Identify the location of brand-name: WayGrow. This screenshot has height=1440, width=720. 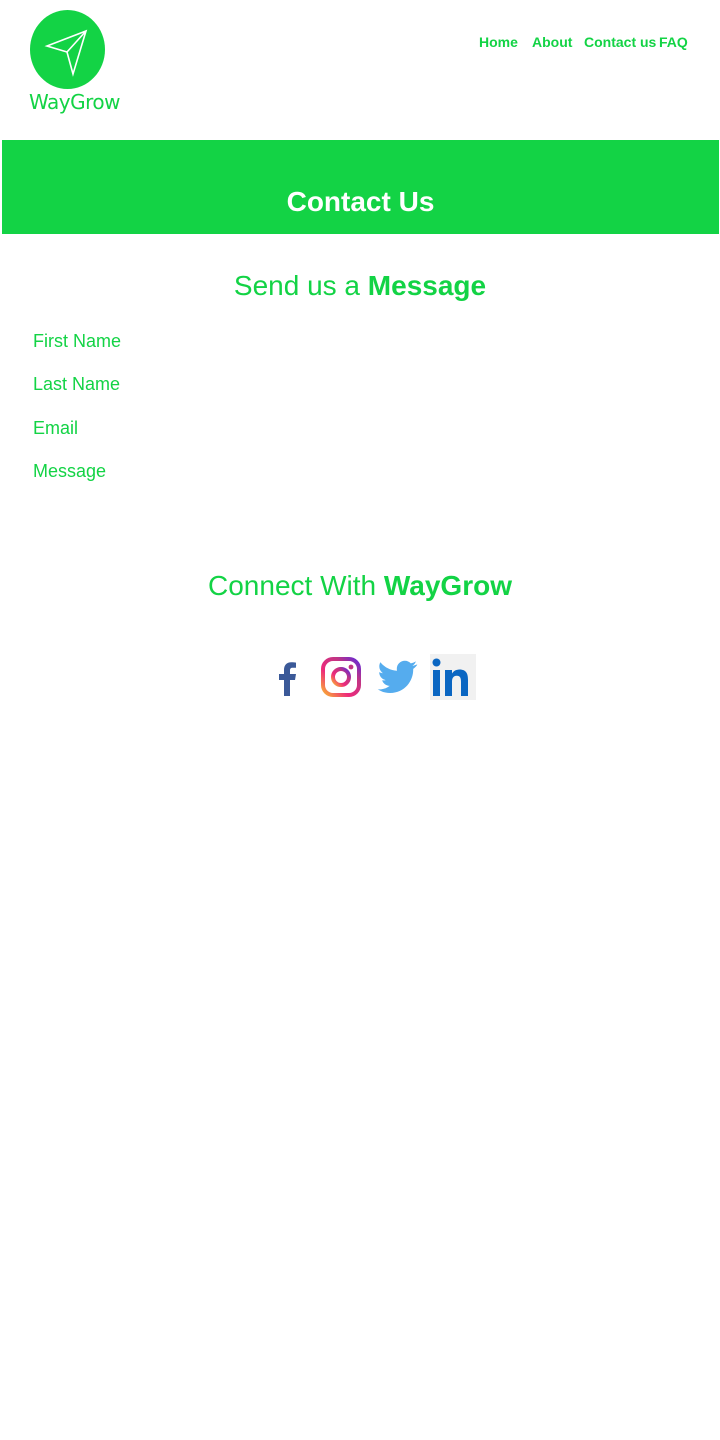
(74, 102).